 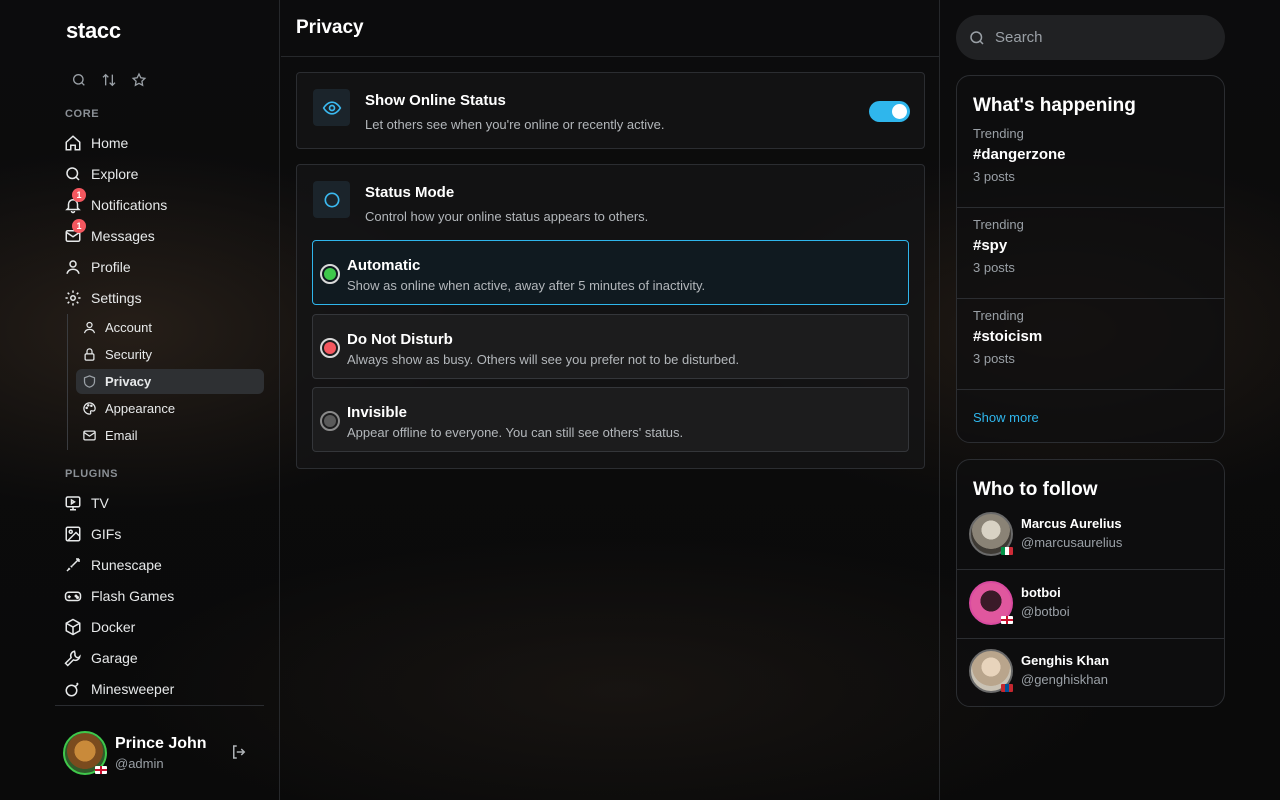 I want to click on settings-submenu-line, so click(x=67, y=382).